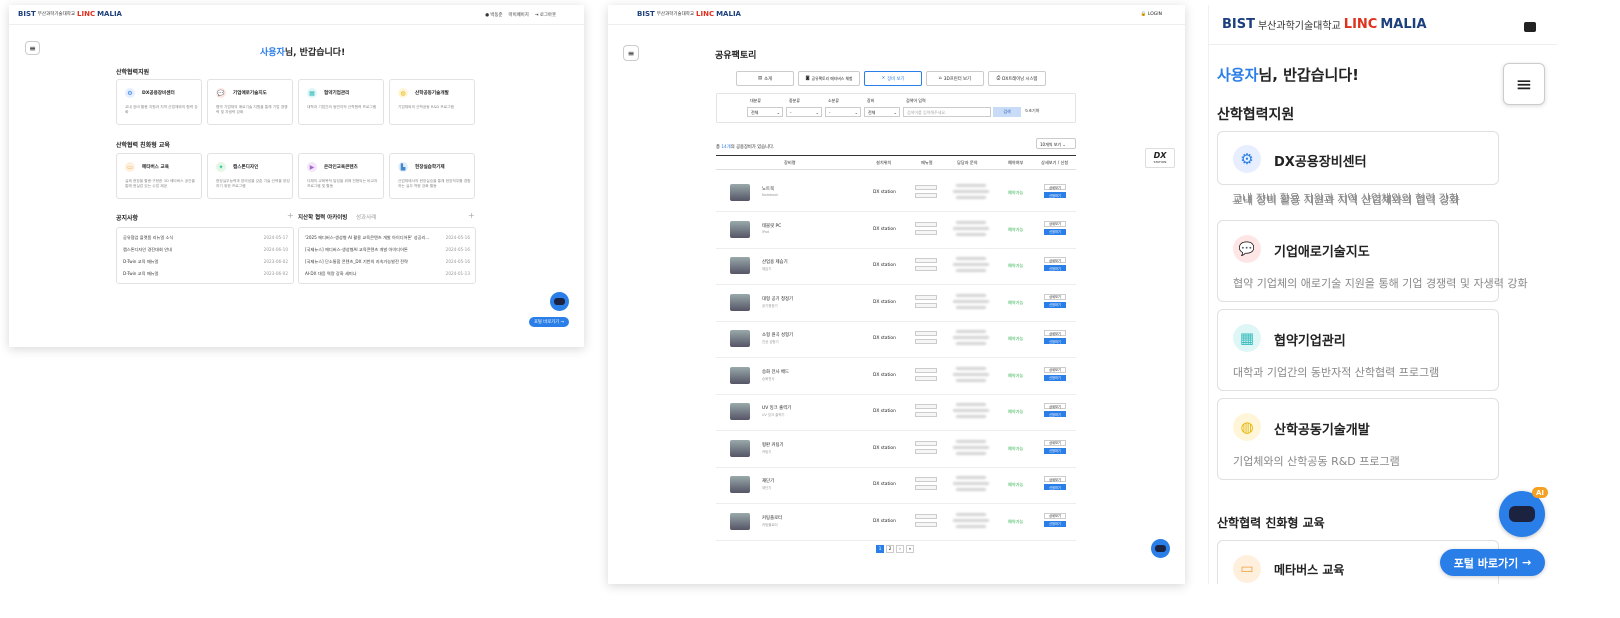  Describe the element at coordinates (772, 518) in the screenshot. I see `equipment-name: 커팅플로터` at that location.